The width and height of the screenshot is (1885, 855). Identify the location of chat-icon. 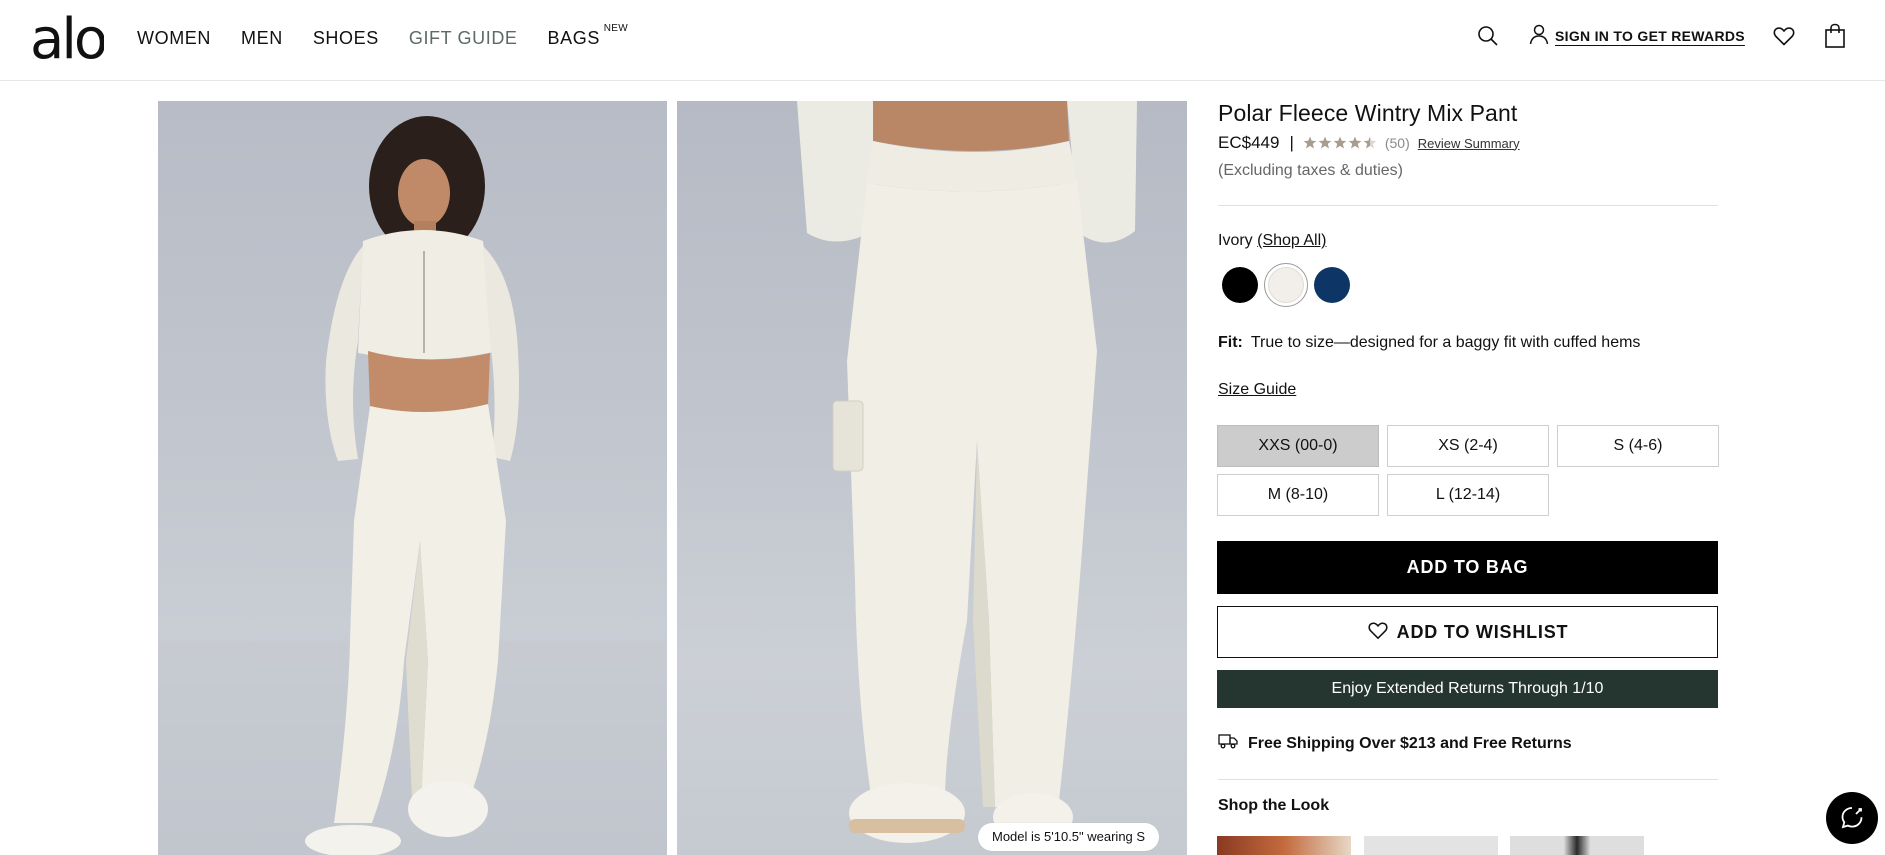
(1852, 818).